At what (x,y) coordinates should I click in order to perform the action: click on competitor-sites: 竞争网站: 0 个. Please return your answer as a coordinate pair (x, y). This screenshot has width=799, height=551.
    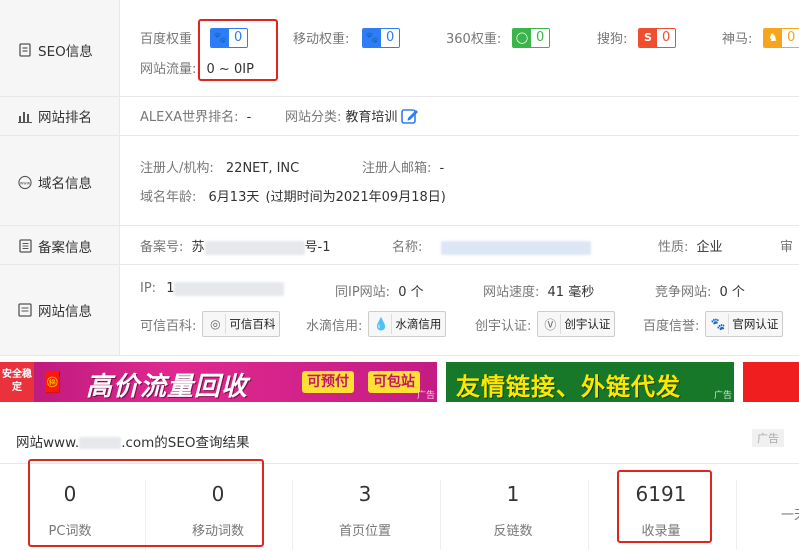
    Looking at the image, I should click on (700, 292).